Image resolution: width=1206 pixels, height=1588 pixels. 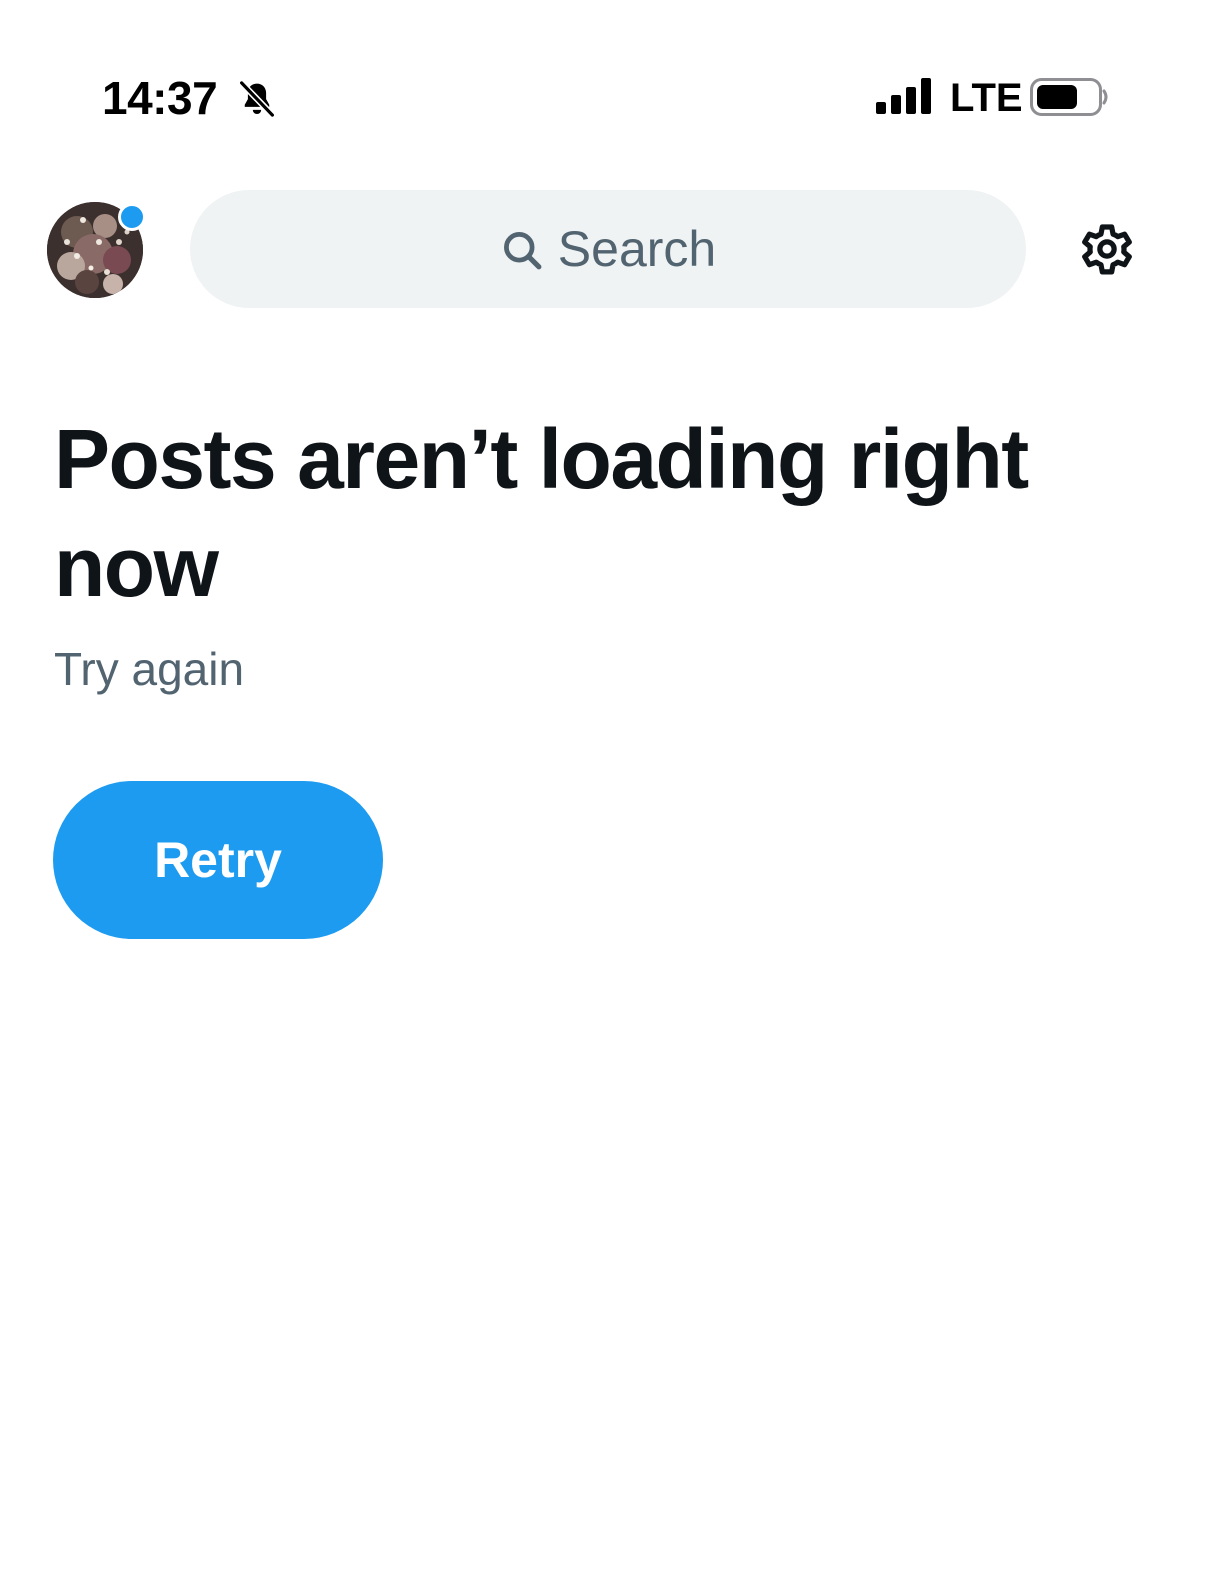 I want to click on status-time: 14:37, so click(x=160, y=98).